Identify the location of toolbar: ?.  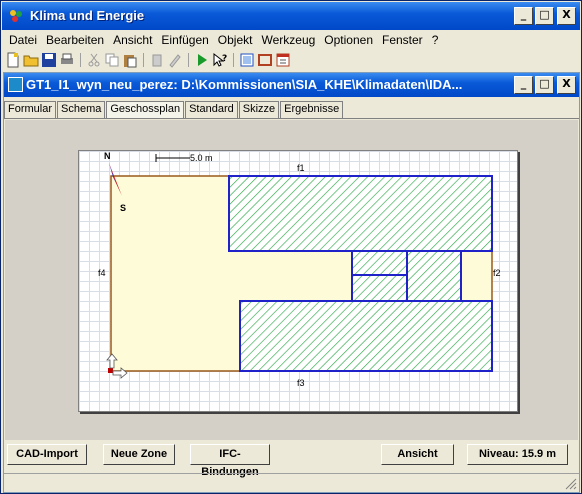
(291, 60).